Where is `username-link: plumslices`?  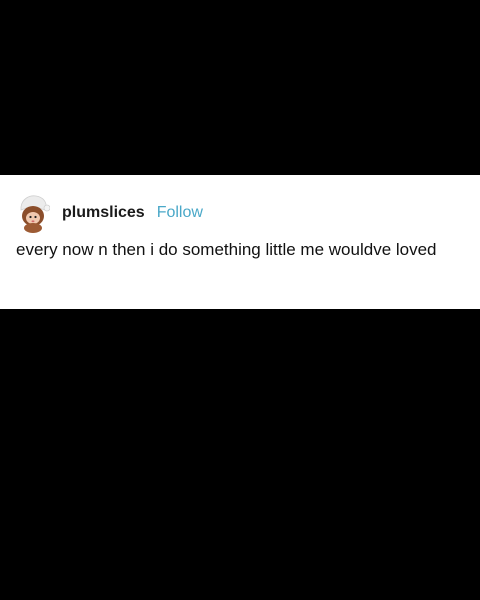 username-link: plumslices is located at coordinates (103, 213).